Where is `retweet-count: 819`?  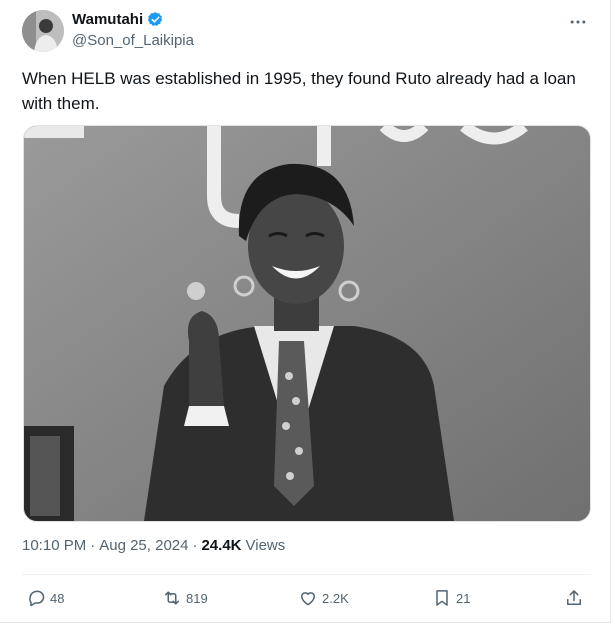 retweet-count: 819 is located at coordinates (197, 598).